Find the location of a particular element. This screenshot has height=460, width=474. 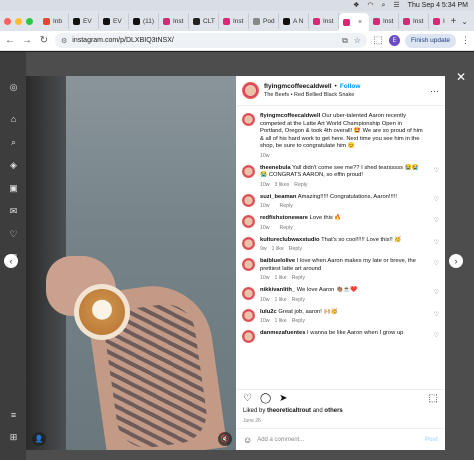

instagram-logo-icon: ◎ is located at coordinates (13, 87).